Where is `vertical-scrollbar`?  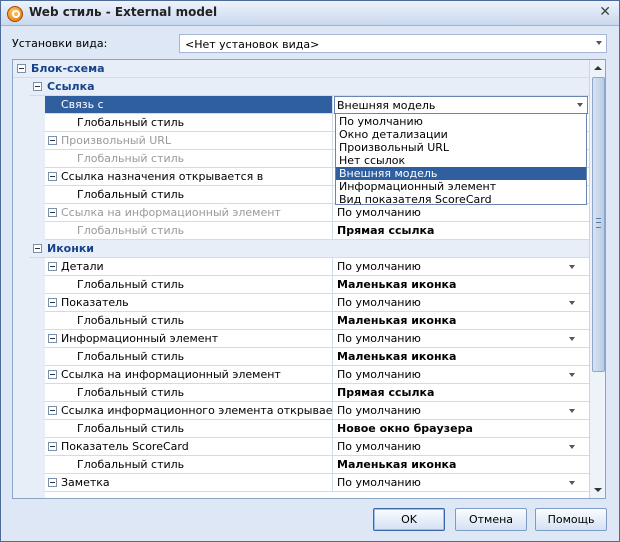 vertical-scrollbar is located at coordinates (597, 279).